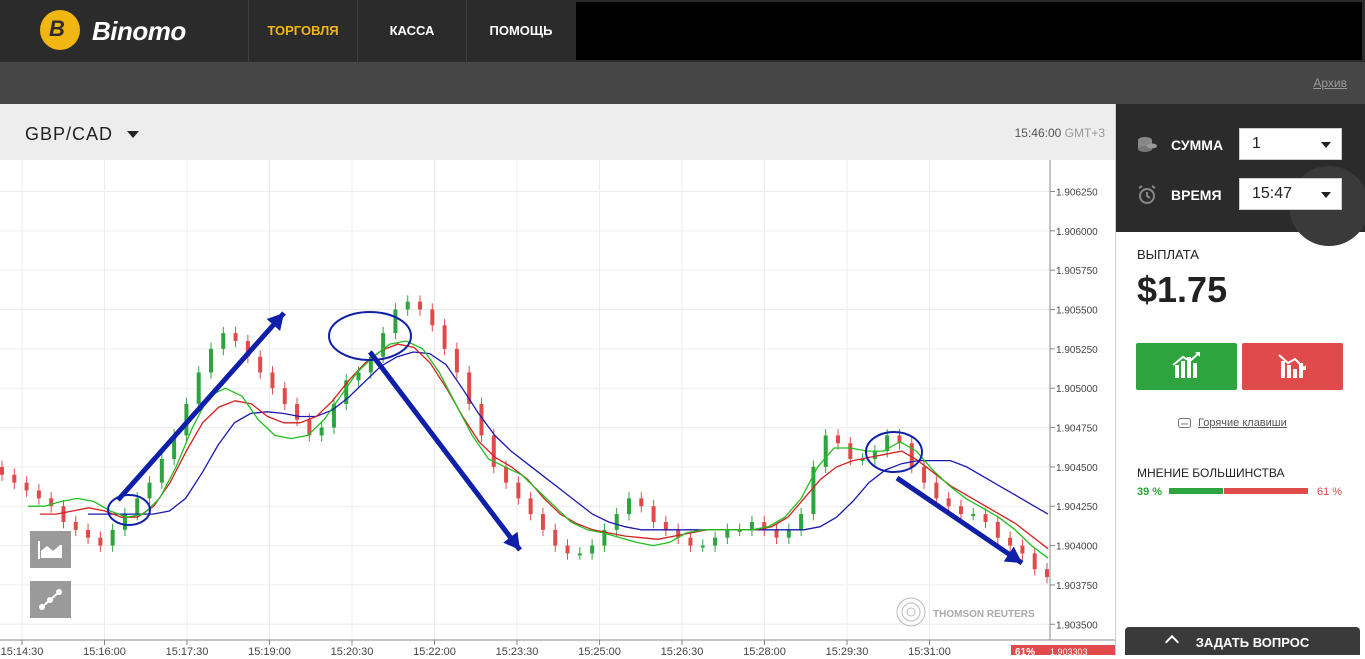  What do you see at coordinates (682, 83) in the screenshot?
I see `sub-toolbar: Архив` at bounding box center [682, 83].